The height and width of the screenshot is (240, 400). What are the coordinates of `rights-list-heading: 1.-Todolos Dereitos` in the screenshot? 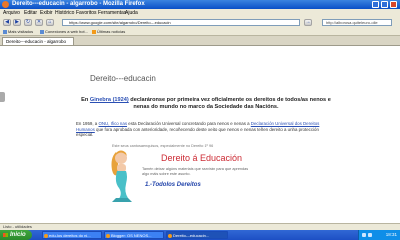 It's located at (173, 185).